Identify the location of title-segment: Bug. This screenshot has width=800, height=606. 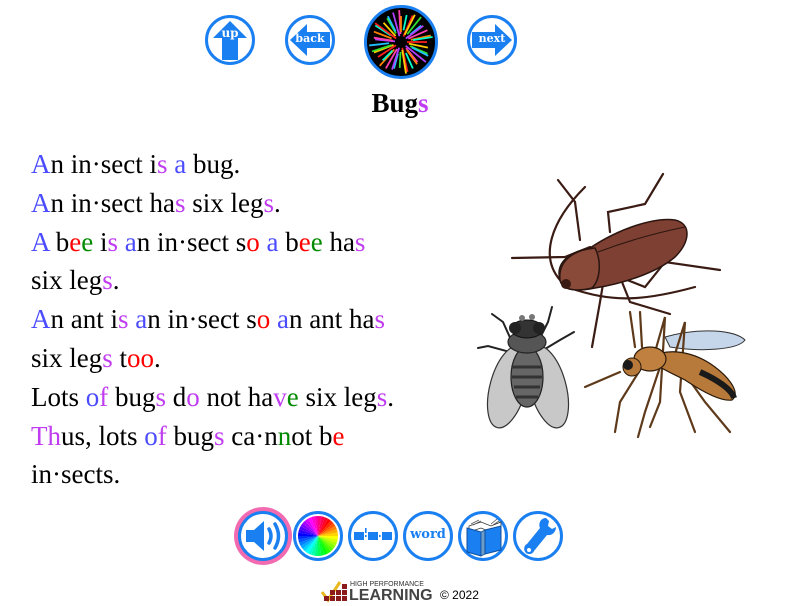
(394, 103).